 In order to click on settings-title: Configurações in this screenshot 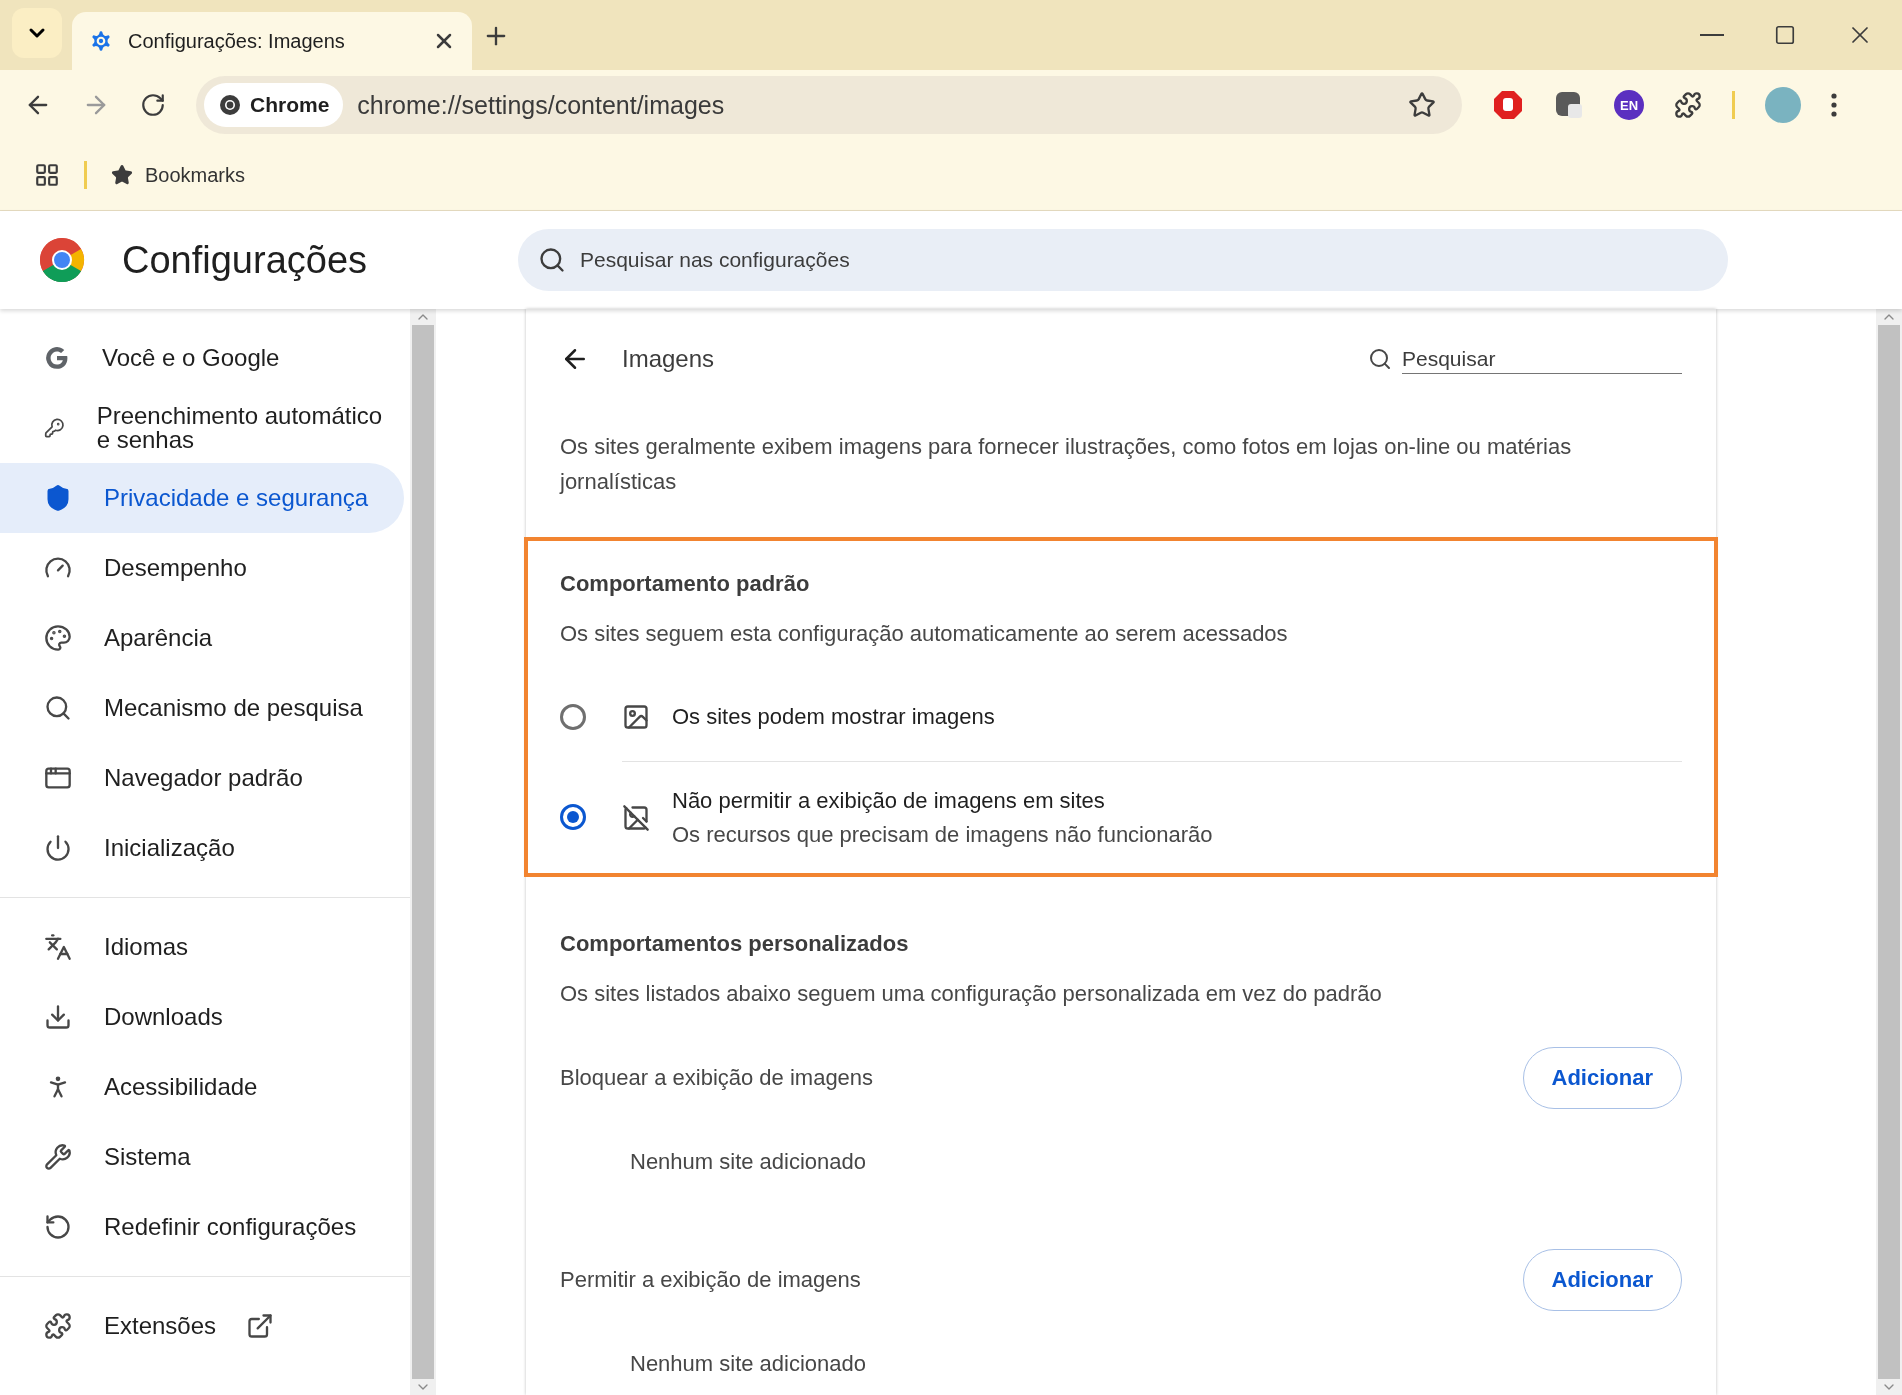, I will do `click(245, 260)`.